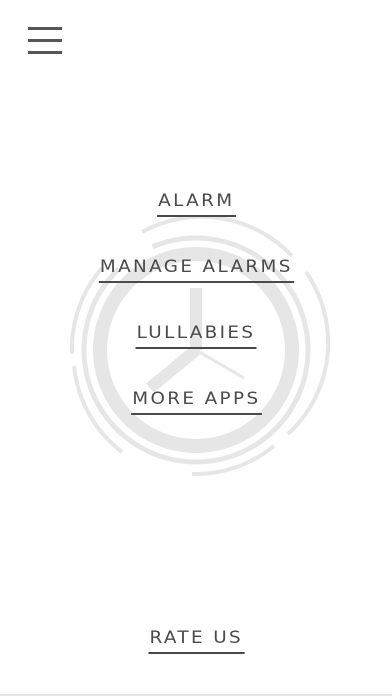 The width and height of the screenshot is (392, 696). I want to click on alarm-link: ALARM, so click(196, 203).